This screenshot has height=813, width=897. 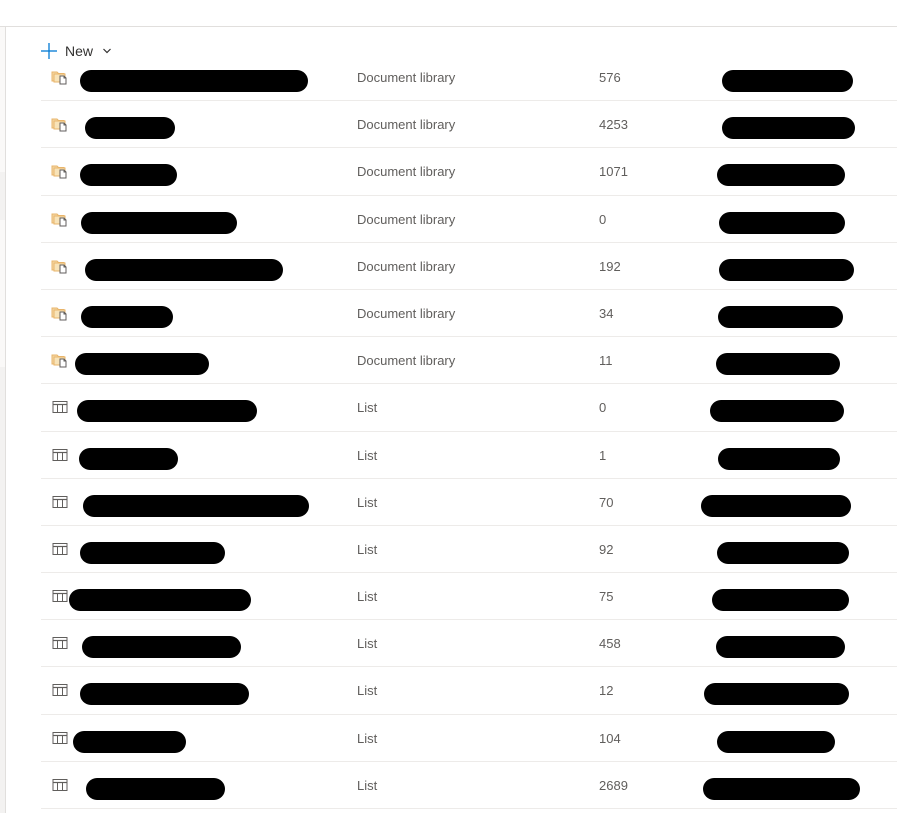 What do you see at coordinates (610, 644) in the screenshot?
I see `item-count: 458` at bounding box center [610, 644].